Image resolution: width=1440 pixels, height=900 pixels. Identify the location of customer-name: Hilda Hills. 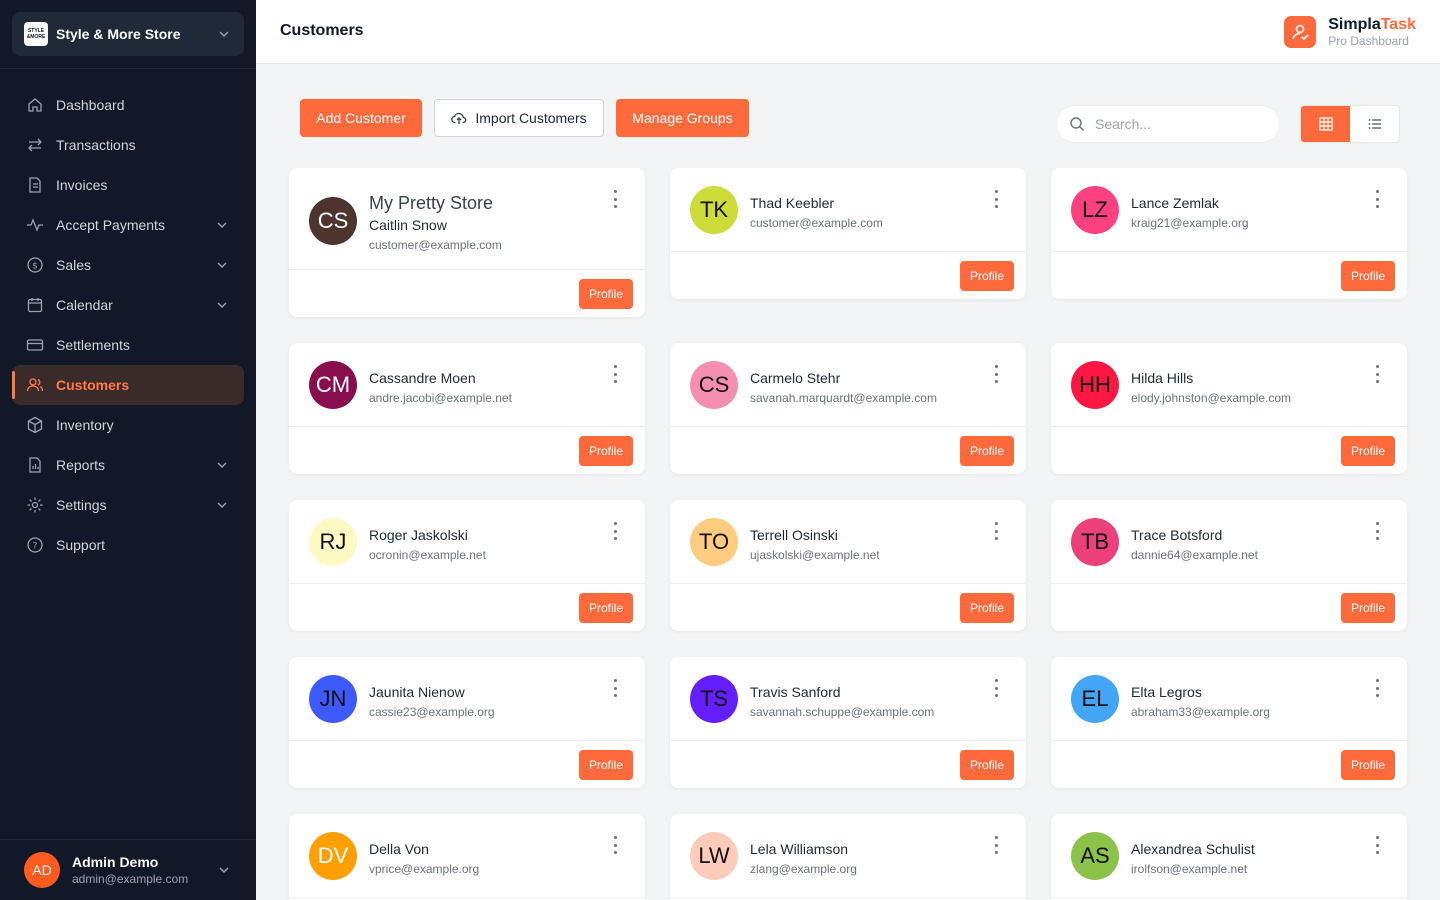
(1162, 378).